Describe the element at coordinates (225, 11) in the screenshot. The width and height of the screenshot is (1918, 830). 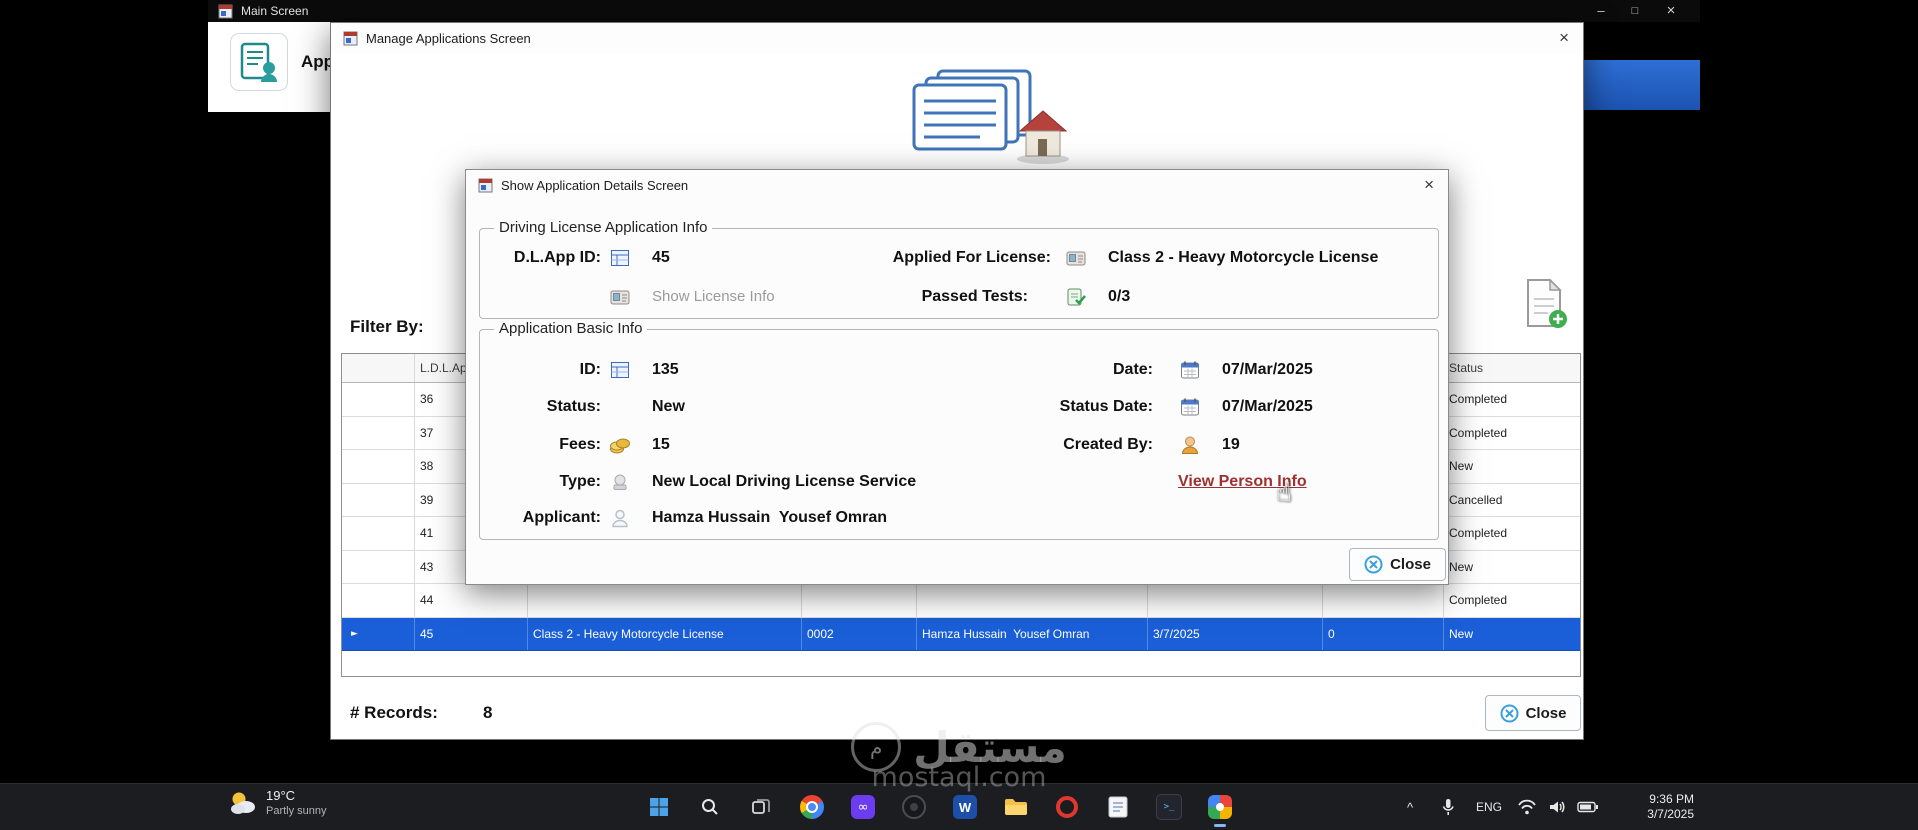
I see `main-window-icon` at that location.